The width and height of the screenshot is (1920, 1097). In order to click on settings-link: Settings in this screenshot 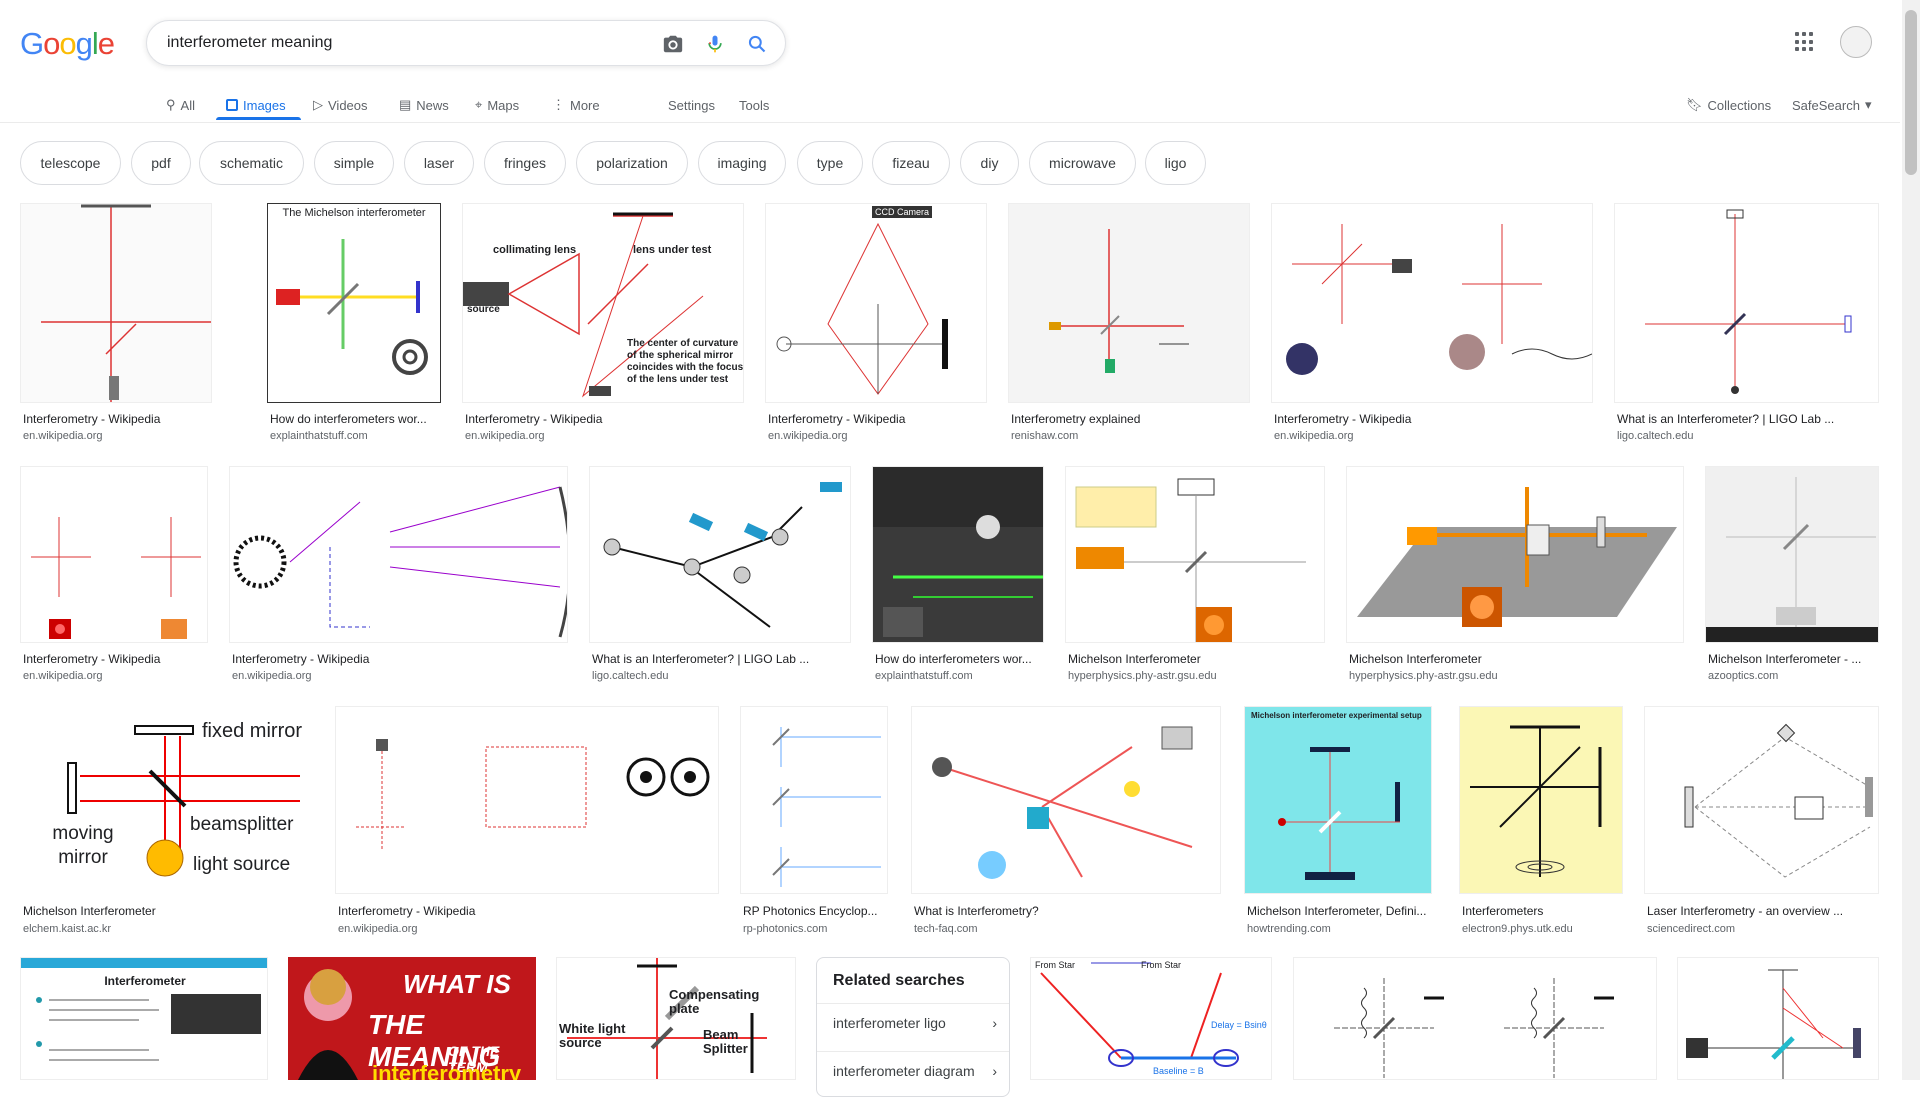, I will do `click(691, 105)`.